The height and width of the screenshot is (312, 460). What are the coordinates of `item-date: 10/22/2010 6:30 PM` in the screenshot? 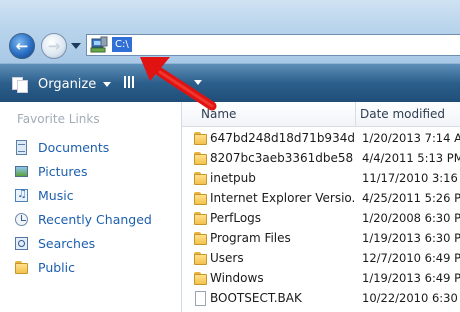 It's located at (411, 298).